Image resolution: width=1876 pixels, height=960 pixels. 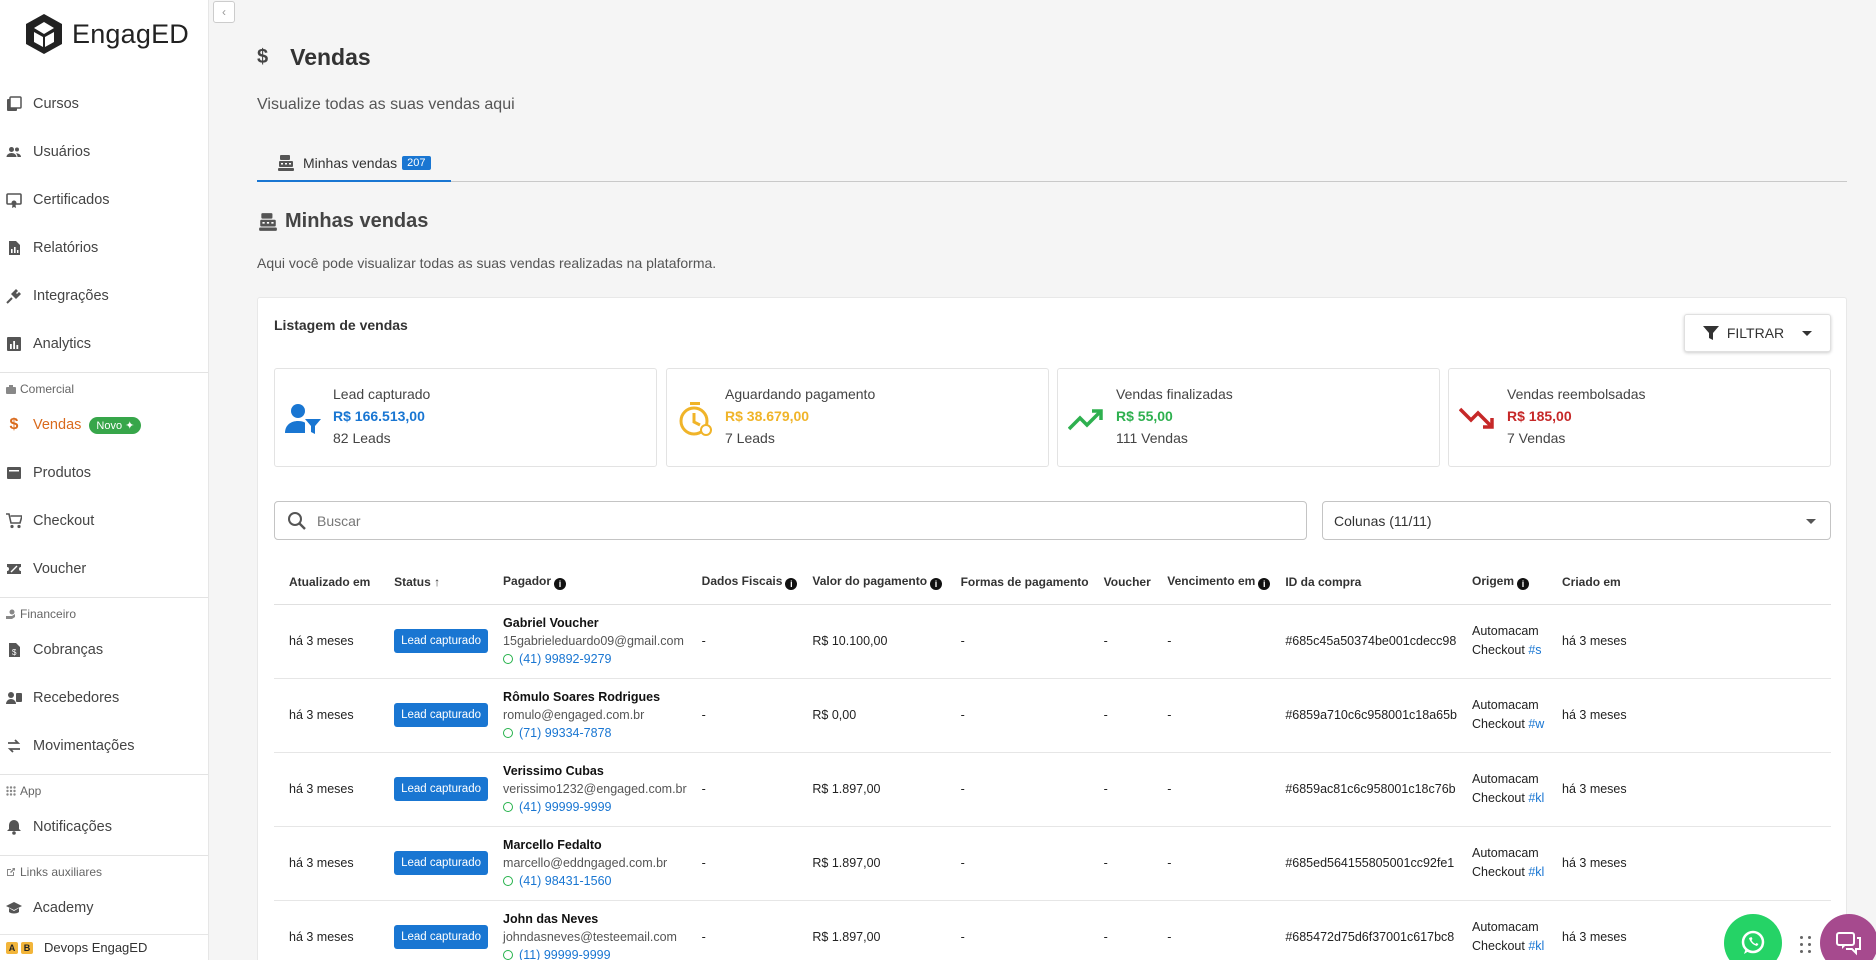 What do you see at coordinates (1536, 724) in the screenshot?
I see `origem-link: #w` at bounding box center [1536, 724].